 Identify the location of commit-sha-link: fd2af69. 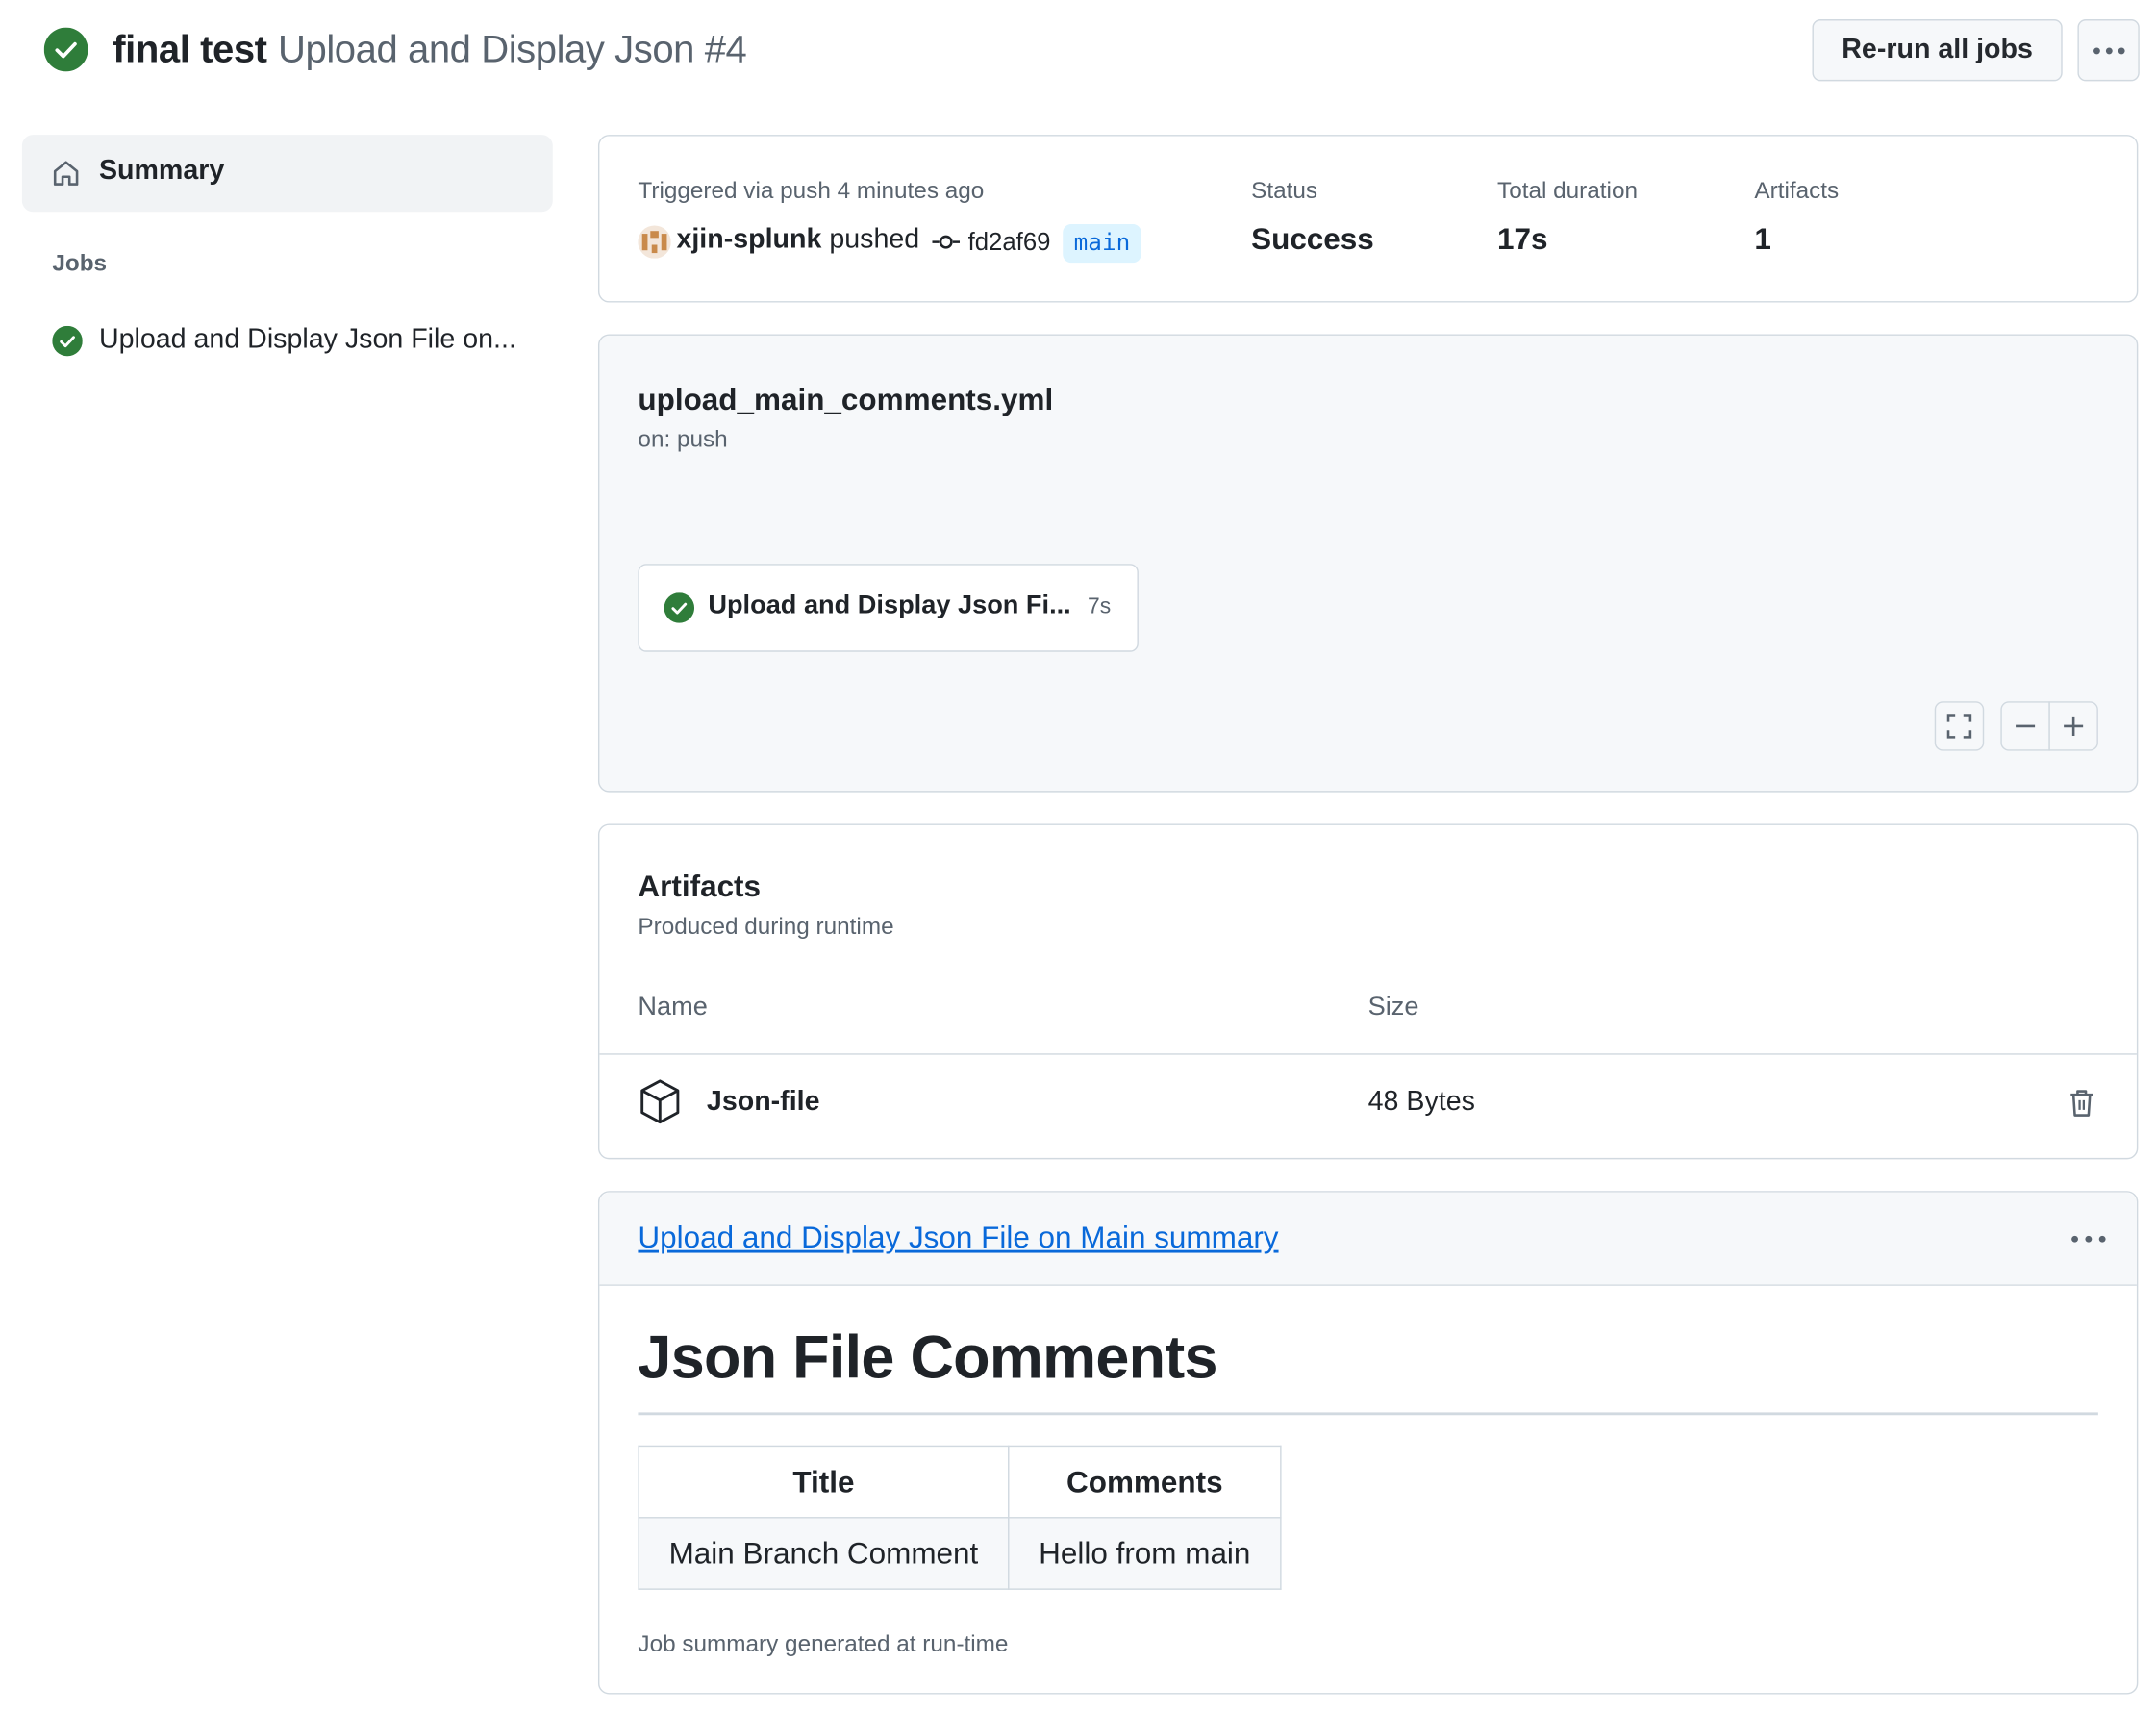
(1009, 242).